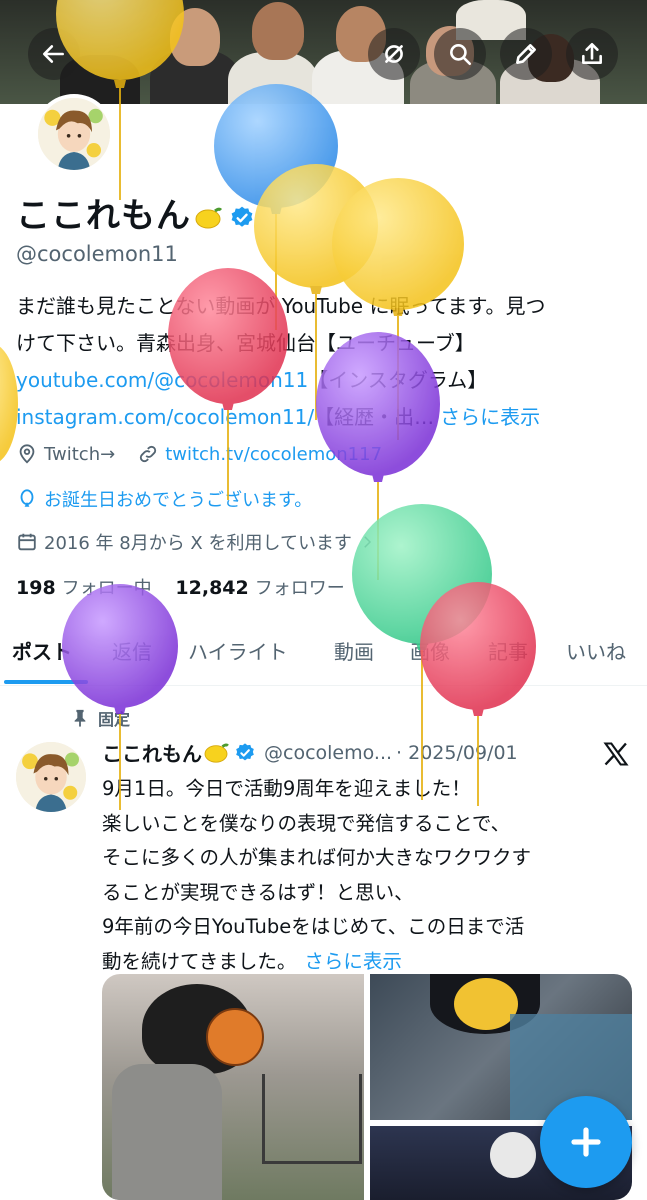  I want to click on compose-post-button, so click(586, 1142).